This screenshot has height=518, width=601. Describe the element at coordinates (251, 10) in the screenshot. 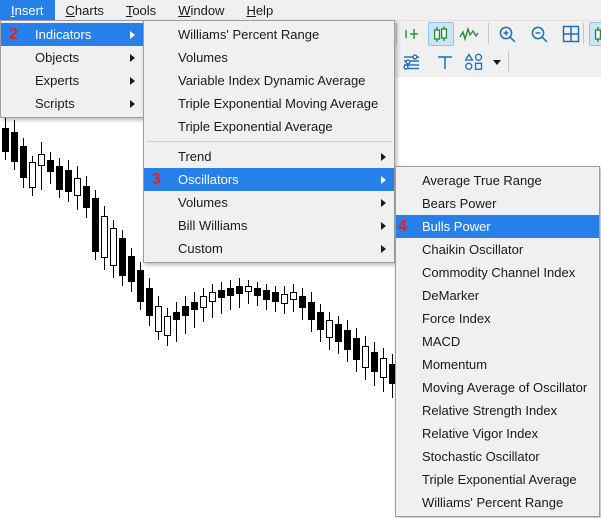

I see `menubar-item-help-mnemonic: H` at that location.